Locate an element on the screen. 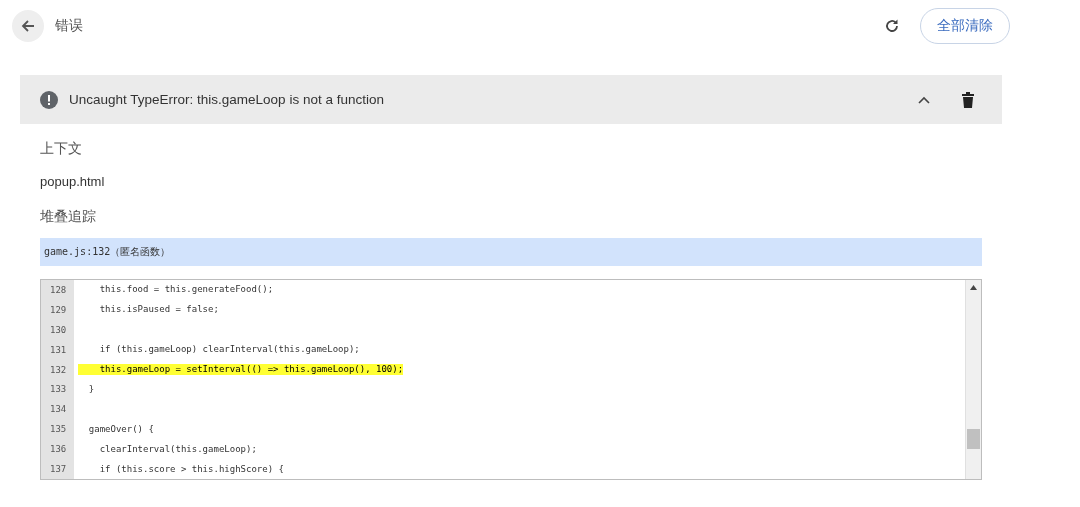 The height and width of the screenshot is (507, 1080). context-label: 上下文 is located at coordinates (61, 148).